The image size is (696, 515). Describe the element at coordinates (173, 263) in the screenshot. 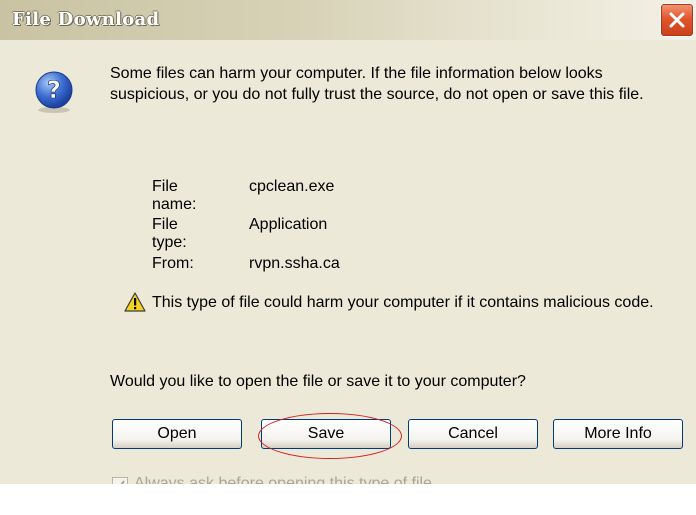

I see `file-from-label: From:` at that location.